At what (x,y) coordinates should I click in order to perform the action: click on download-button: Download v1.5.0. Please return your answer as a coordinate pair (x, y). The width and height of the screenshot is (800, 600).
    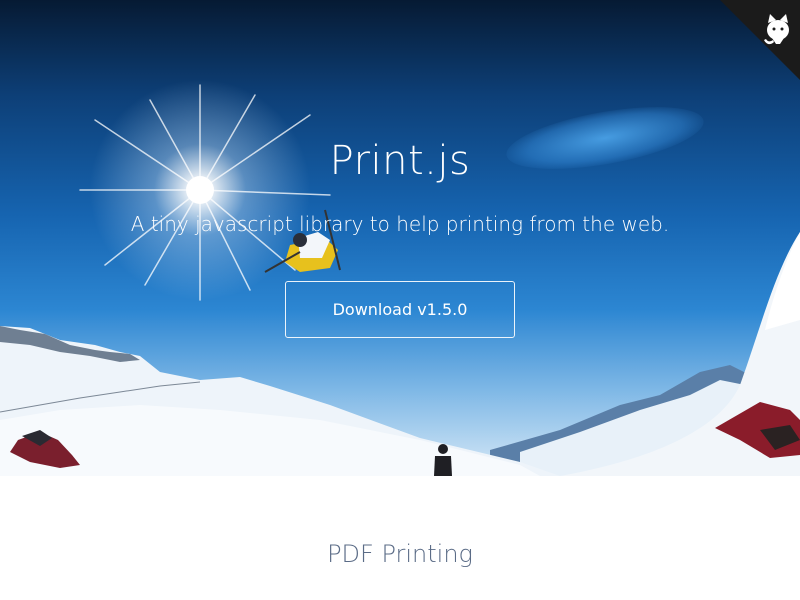
    Looking at the image, I should click on (400, 309).